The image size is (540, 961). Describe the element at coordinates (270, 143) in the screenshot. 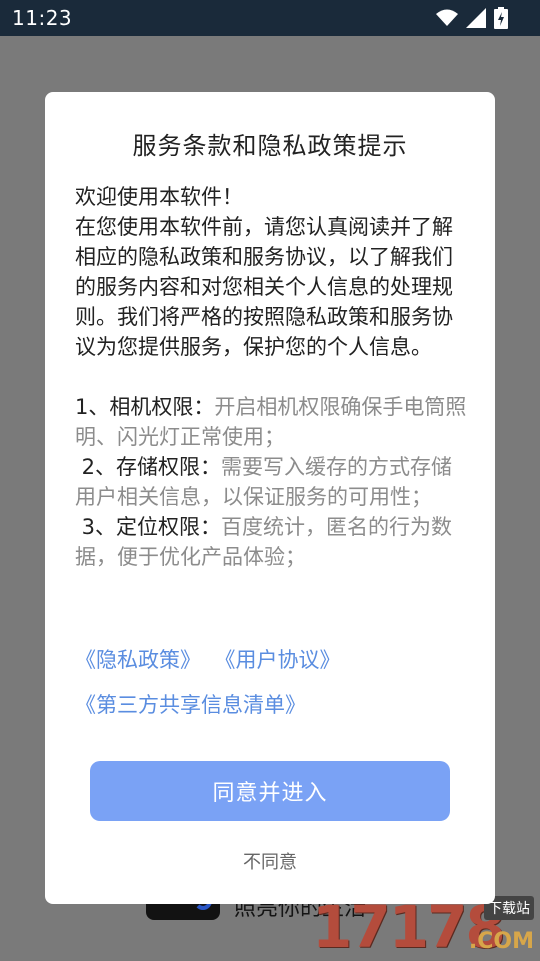

I see `dialog-title: 服务条款和隐私政策提示` at that location.